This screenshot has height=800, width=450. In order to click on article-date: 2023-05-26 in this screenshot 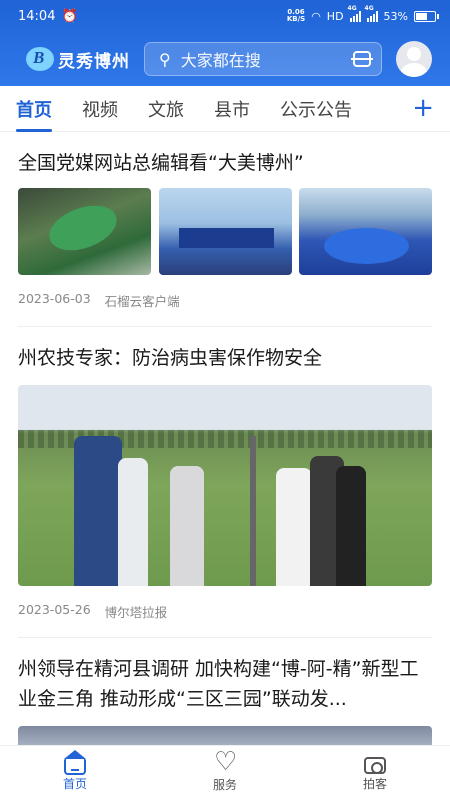, I will do `click(54, 609)`.